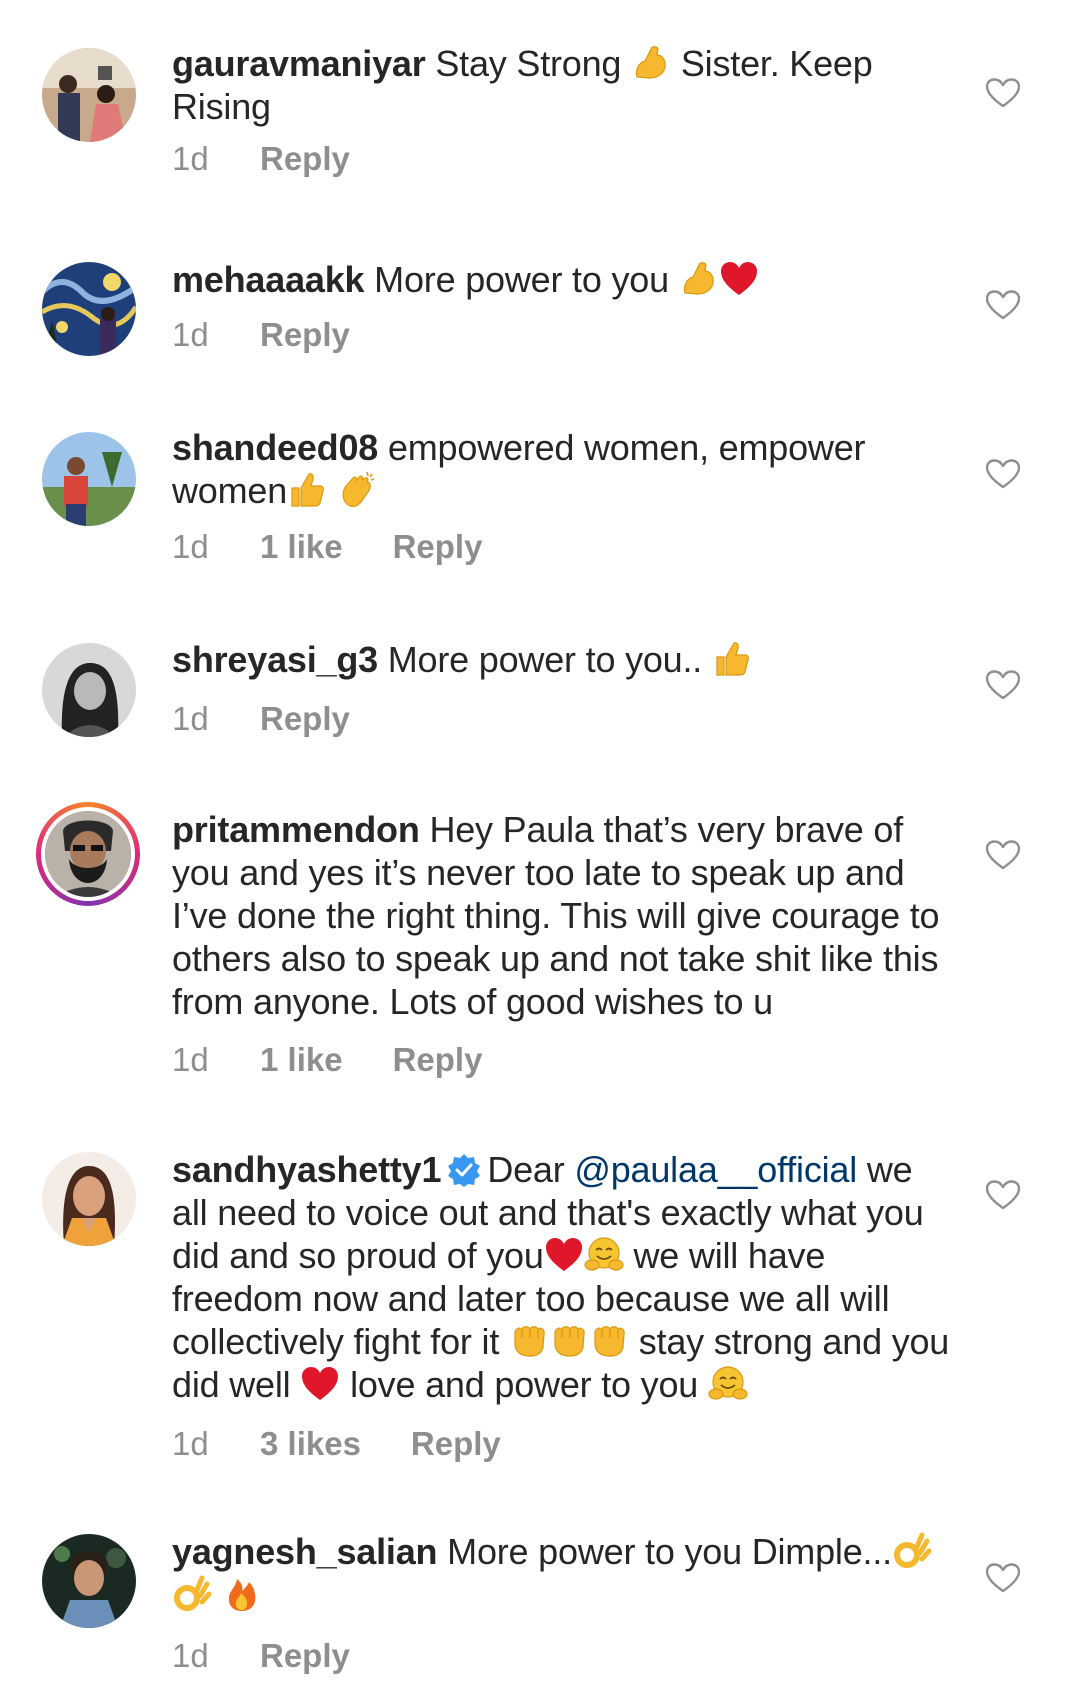 This screenshot has height=1694, width=1075. I want to click on comment-body: shreyasi_g3 More power to you.., so click(562, 659).